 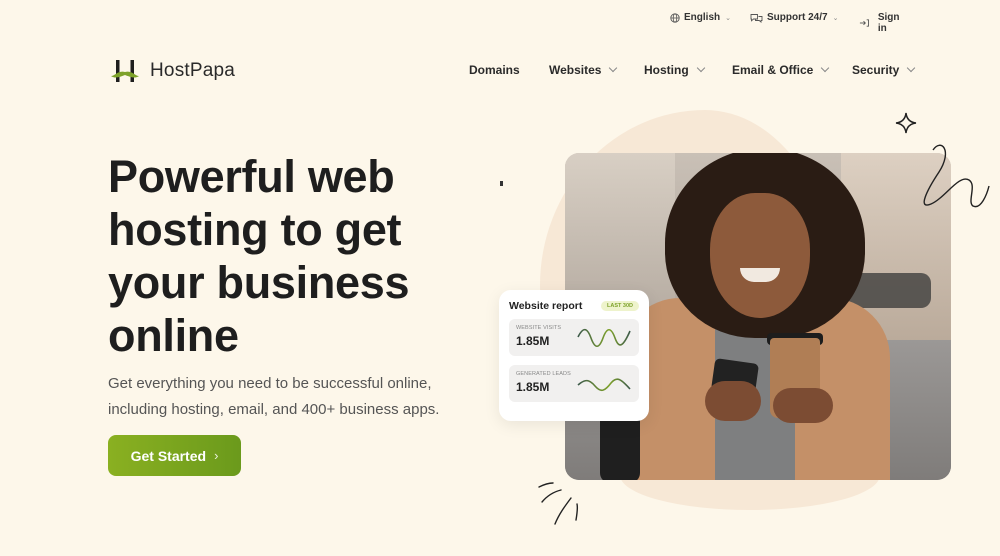 What do you see at coordinates (864, 23) in the screenshot?
I see `sign-in-icon` at bounding box center [864, 23].